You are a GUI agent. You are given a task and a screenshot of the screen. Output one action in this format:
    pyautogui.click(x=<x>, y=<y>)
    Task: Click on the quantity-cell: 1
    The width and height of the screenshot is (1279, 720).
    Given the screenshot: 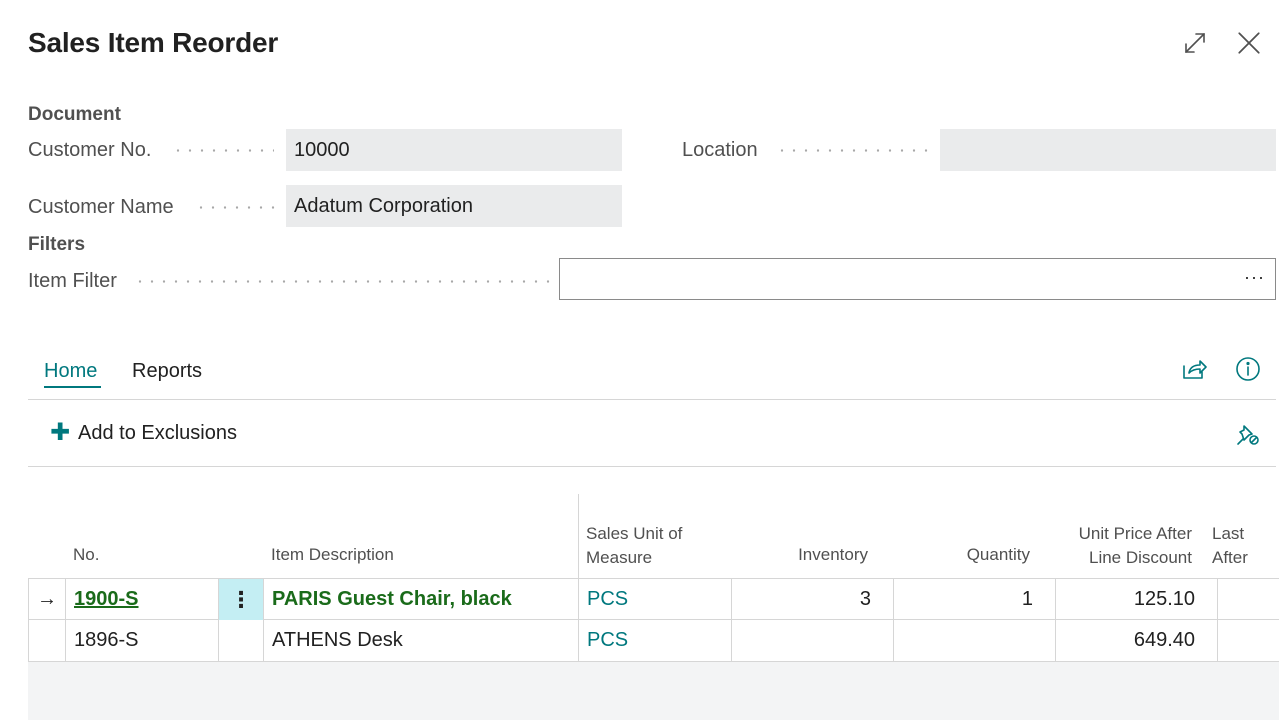 What is the action you would take?
    pyautogui.click(x=975, y=599)
    